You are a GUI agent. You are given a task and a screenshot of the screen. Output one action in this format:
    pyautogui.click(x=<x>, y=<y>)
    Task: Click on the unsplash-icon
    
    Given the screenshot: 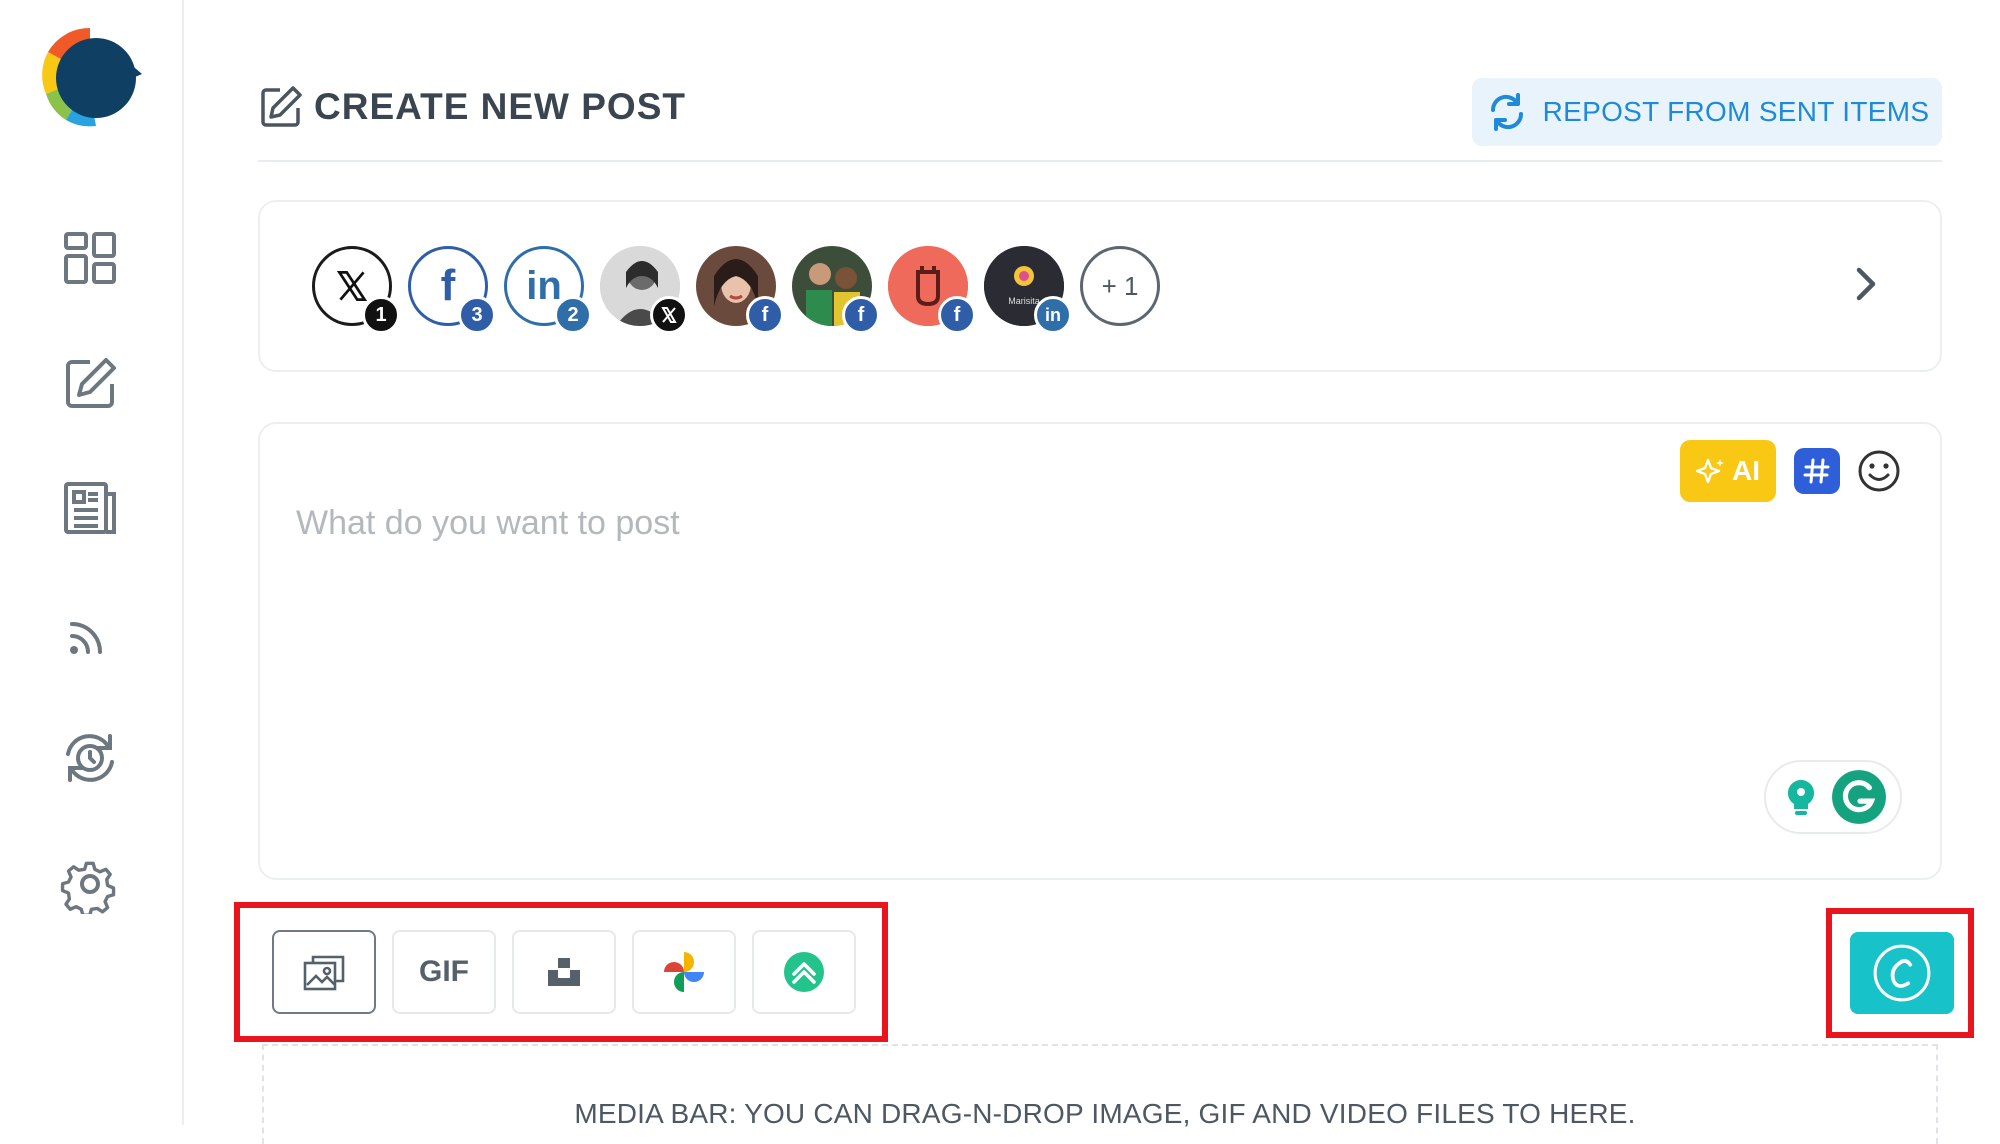 What is the action you would take?
    pyautogui.click(x=564, y=972)
    